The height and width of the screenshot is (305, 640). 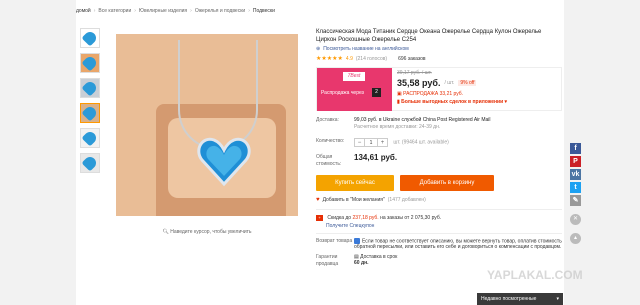 What do you see at coordinates (376, 157) in the screenshot?
I see `total-price: 134,61 руб.` at bounding box center [376, 157].